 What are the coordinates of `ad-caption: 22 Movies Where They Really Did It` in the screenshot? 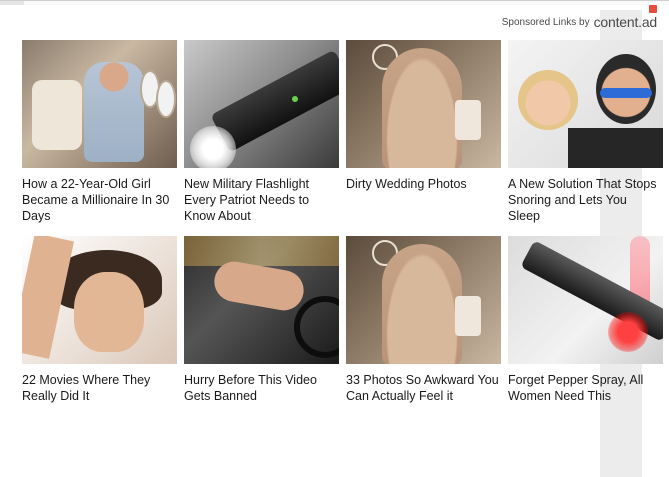 It's located at (99, 388).